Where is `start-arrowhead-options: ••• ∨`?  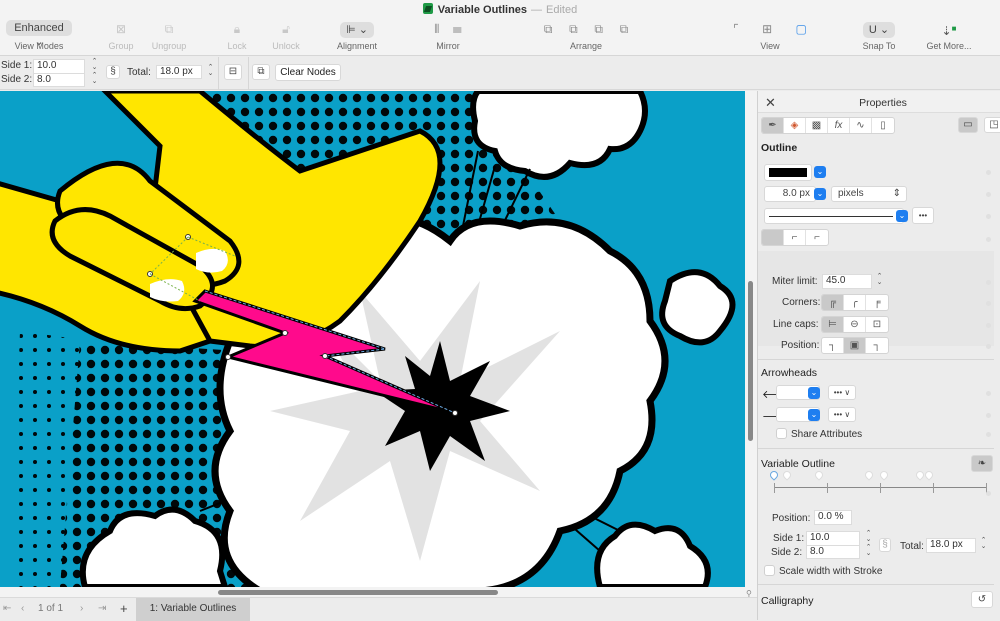
start-arrowhead-options: ••• ∨ is located at coordinates (842, 392).